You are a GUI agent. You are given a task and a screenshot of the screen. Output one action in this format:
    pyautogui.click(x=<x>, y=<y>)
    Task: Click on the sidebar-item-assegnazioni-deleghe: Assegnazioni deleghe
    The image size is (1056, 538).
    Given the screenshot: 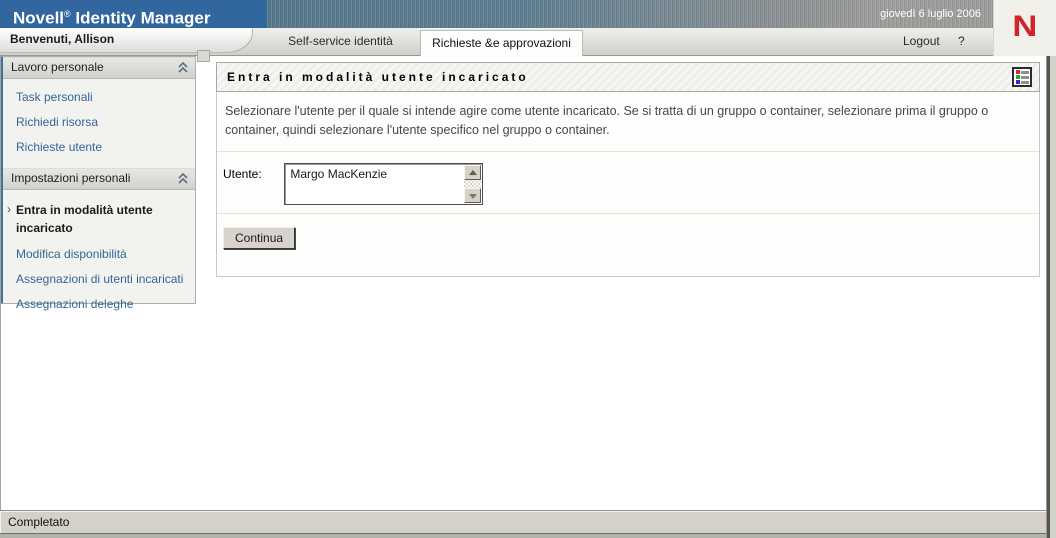 What is the action you would take?
    pyautogui.click(x=99, y=304)
    